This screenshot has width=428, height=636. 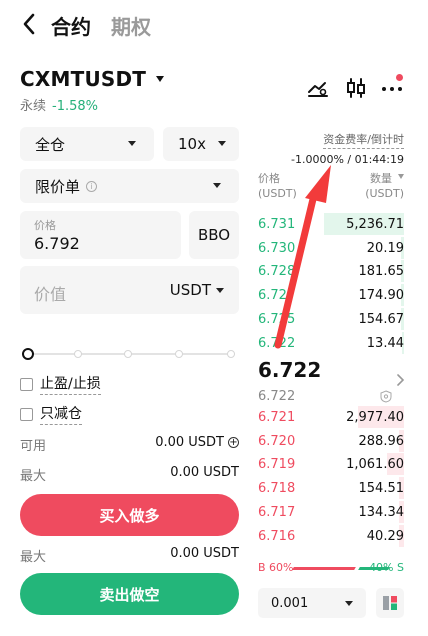 What do you see at coordinates (92, 186) in the screenshot?
I see `info-icon: i` at bounding box center [92, 186].